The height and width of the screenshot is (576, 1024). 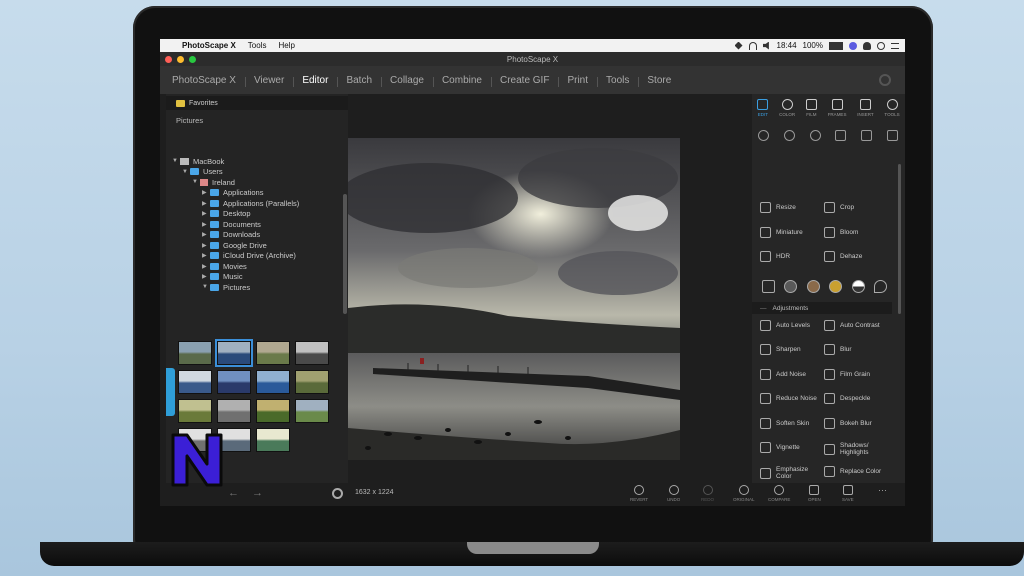 What do you see at coordinates (791, 350) in the screenshot?
I see `edit-tool-item: Sharpen` at bounding box center [791, 350].